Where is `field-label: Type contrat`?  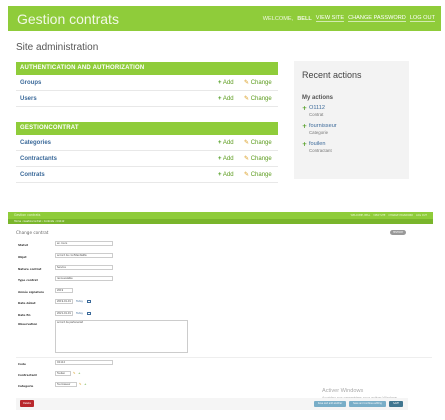 field-label: Type contrat is located at coordinates (28, 280).